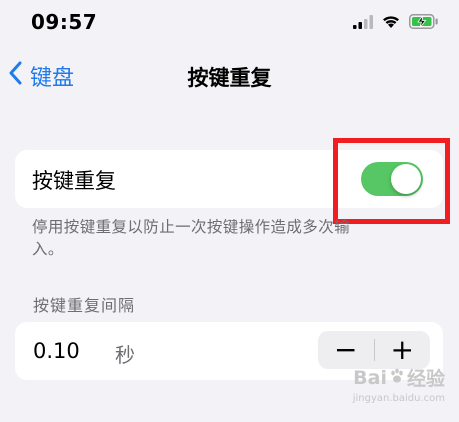 The height and width of the screenshot is (422, 459). Describe the element at coordinates (391, 23) in the screenshot. I see `wifi-icon` at that location.